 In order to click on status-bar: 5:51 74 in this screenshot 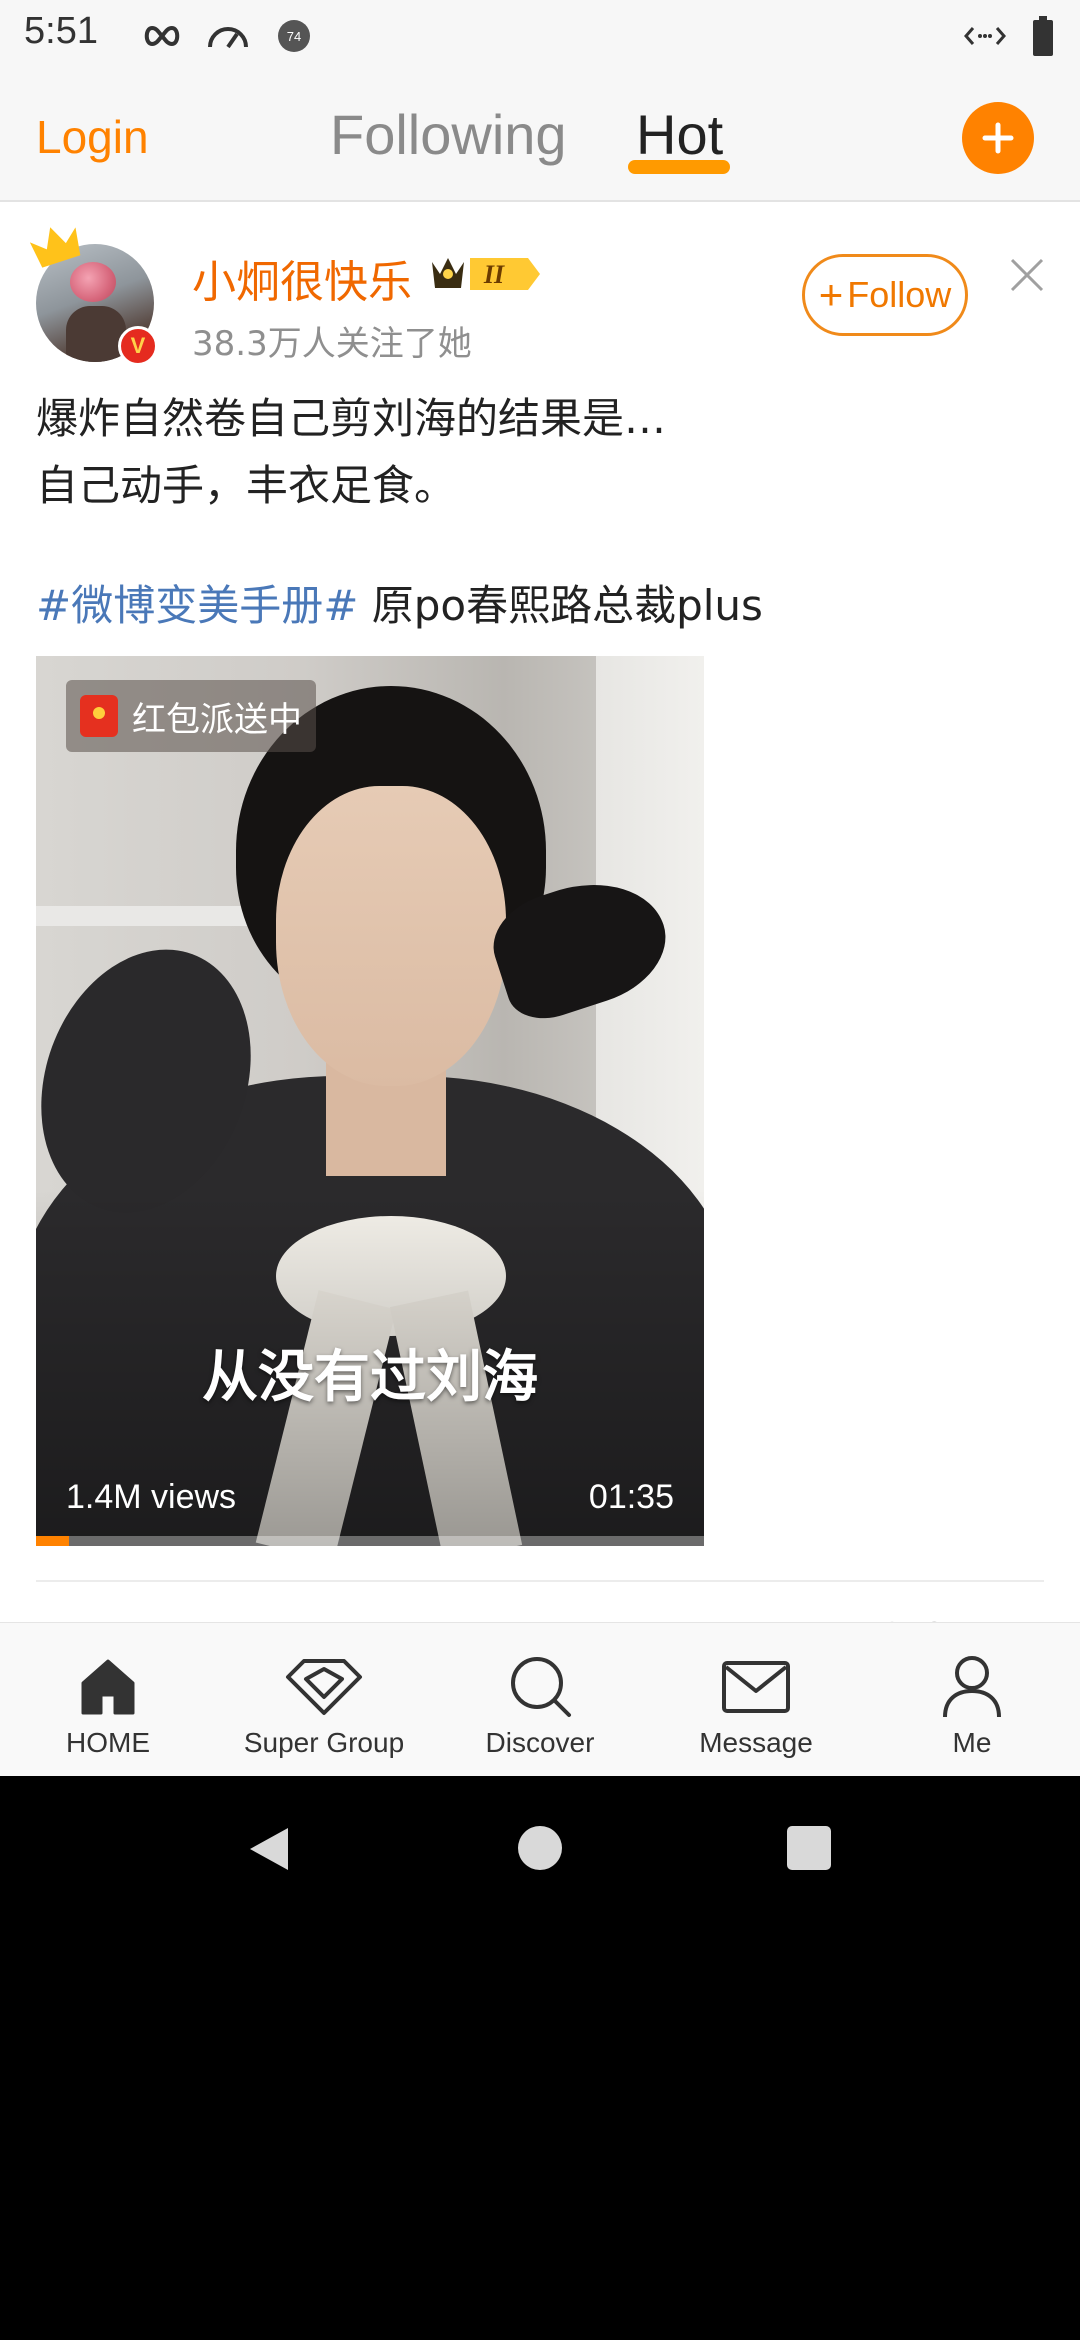, I will do `click(540, 36)`.